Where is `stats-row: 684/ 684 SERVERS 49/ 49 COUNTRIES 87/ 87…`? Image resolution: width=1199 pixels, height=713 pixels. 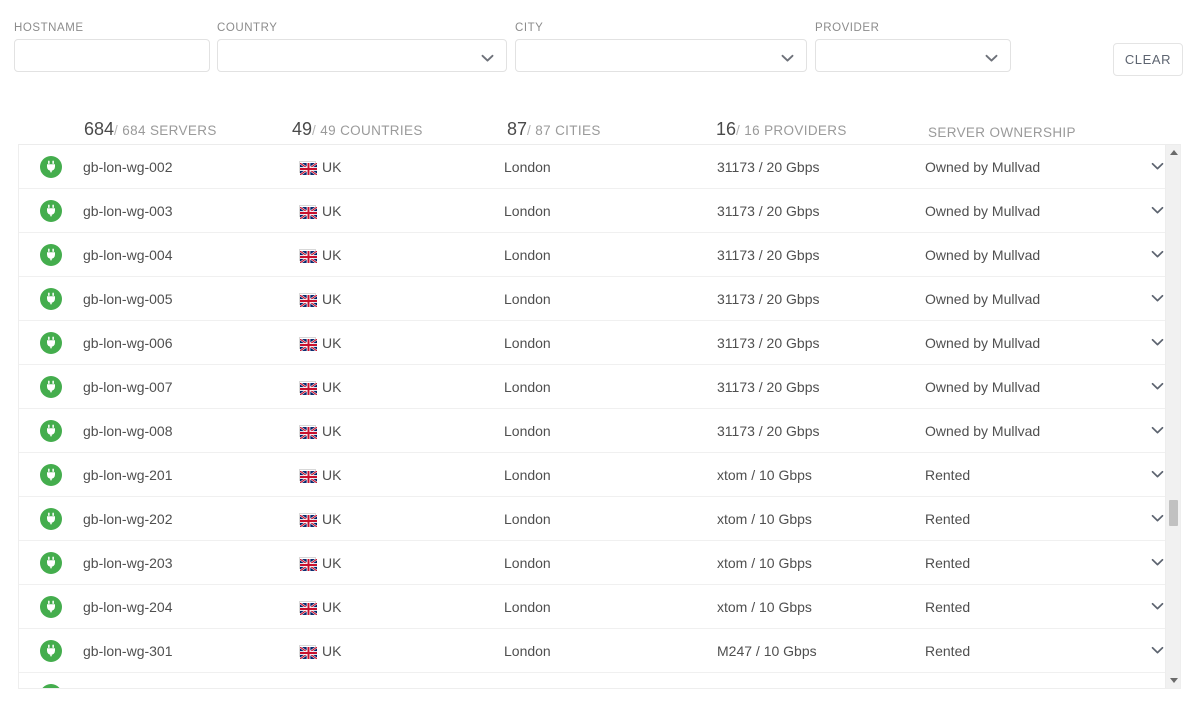 stats-row: 684/ 684 SERVERS 49/ 49 COUNTRIES 87/ 87… is located at coordinates (599, 122).